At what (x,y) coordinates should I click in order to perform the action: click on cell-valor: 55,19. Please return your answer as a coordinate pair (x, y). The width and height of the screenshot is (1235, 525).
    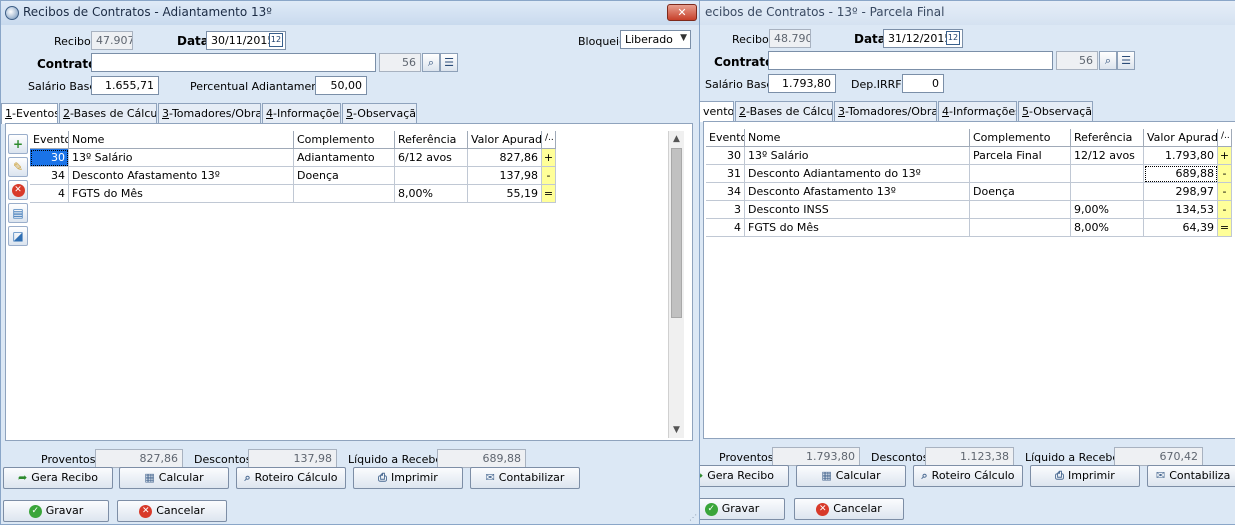
    Looking at the image, I should click on (505, 194).